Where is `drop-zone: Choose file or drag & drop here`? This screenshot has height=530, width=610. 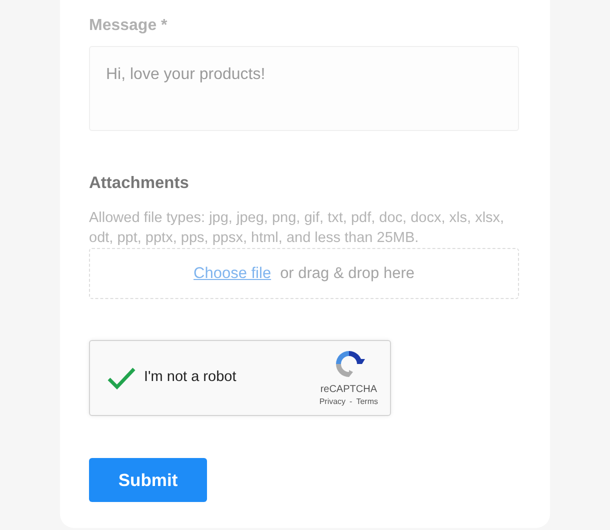 drop-zone: Choose file or drag & drop here is located at coordinates (304, 273).